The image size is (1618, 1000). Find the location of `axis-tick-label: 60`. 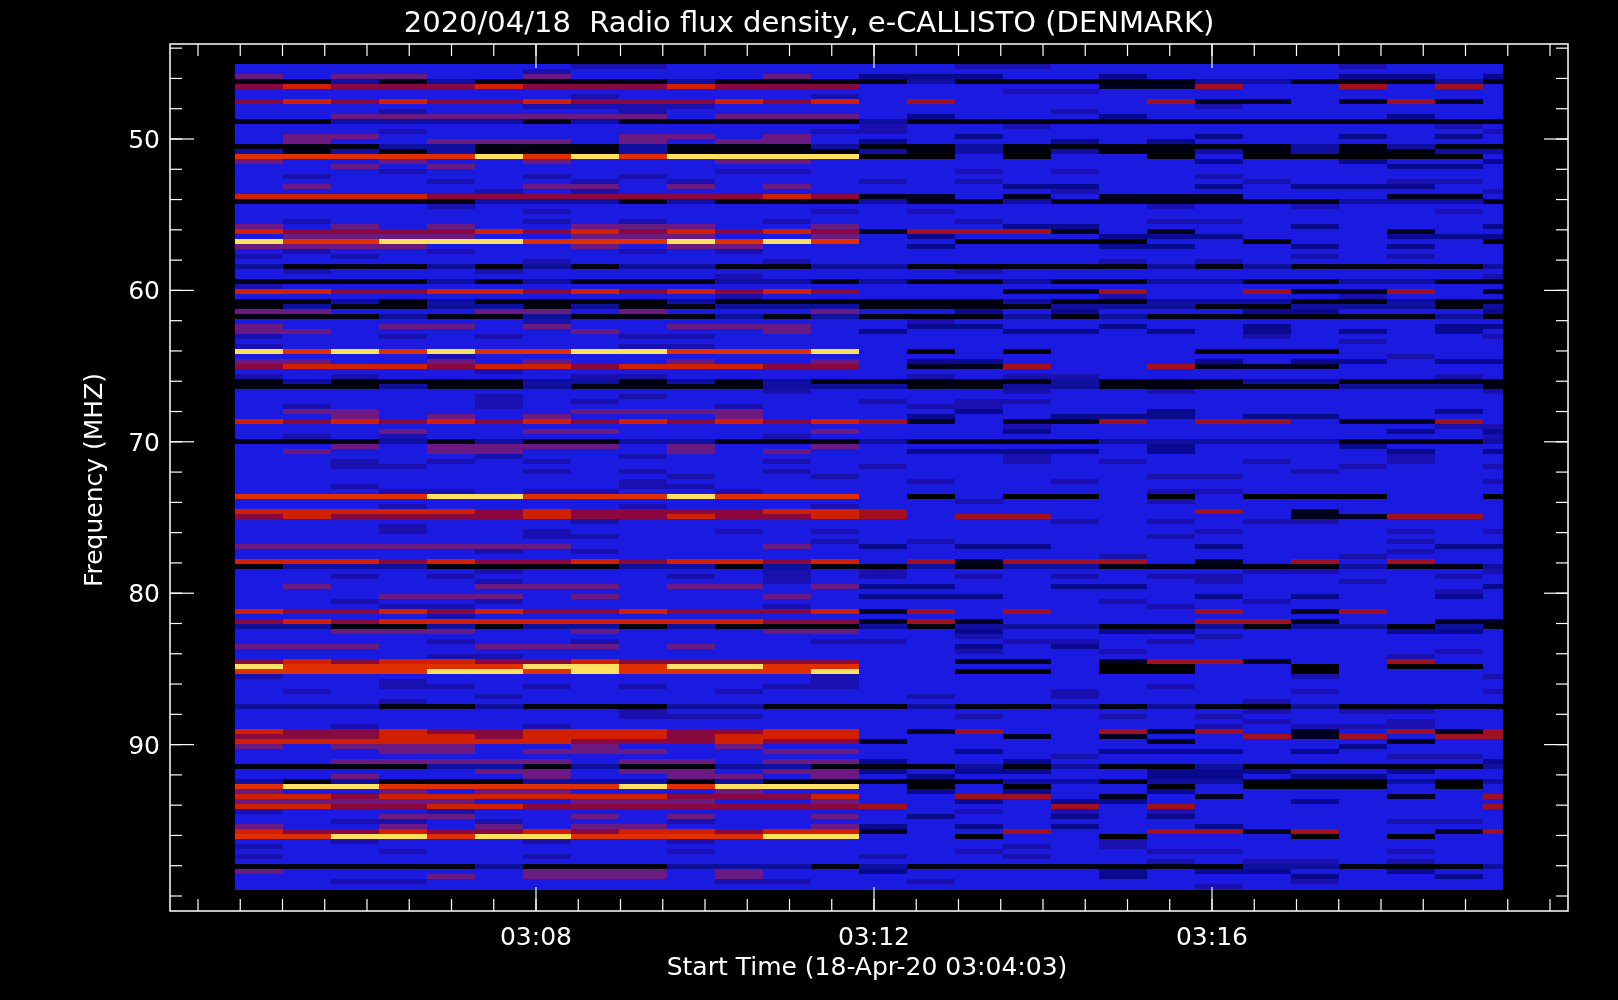

axis-tick-label: 60 is located at coordinates (144, 291).